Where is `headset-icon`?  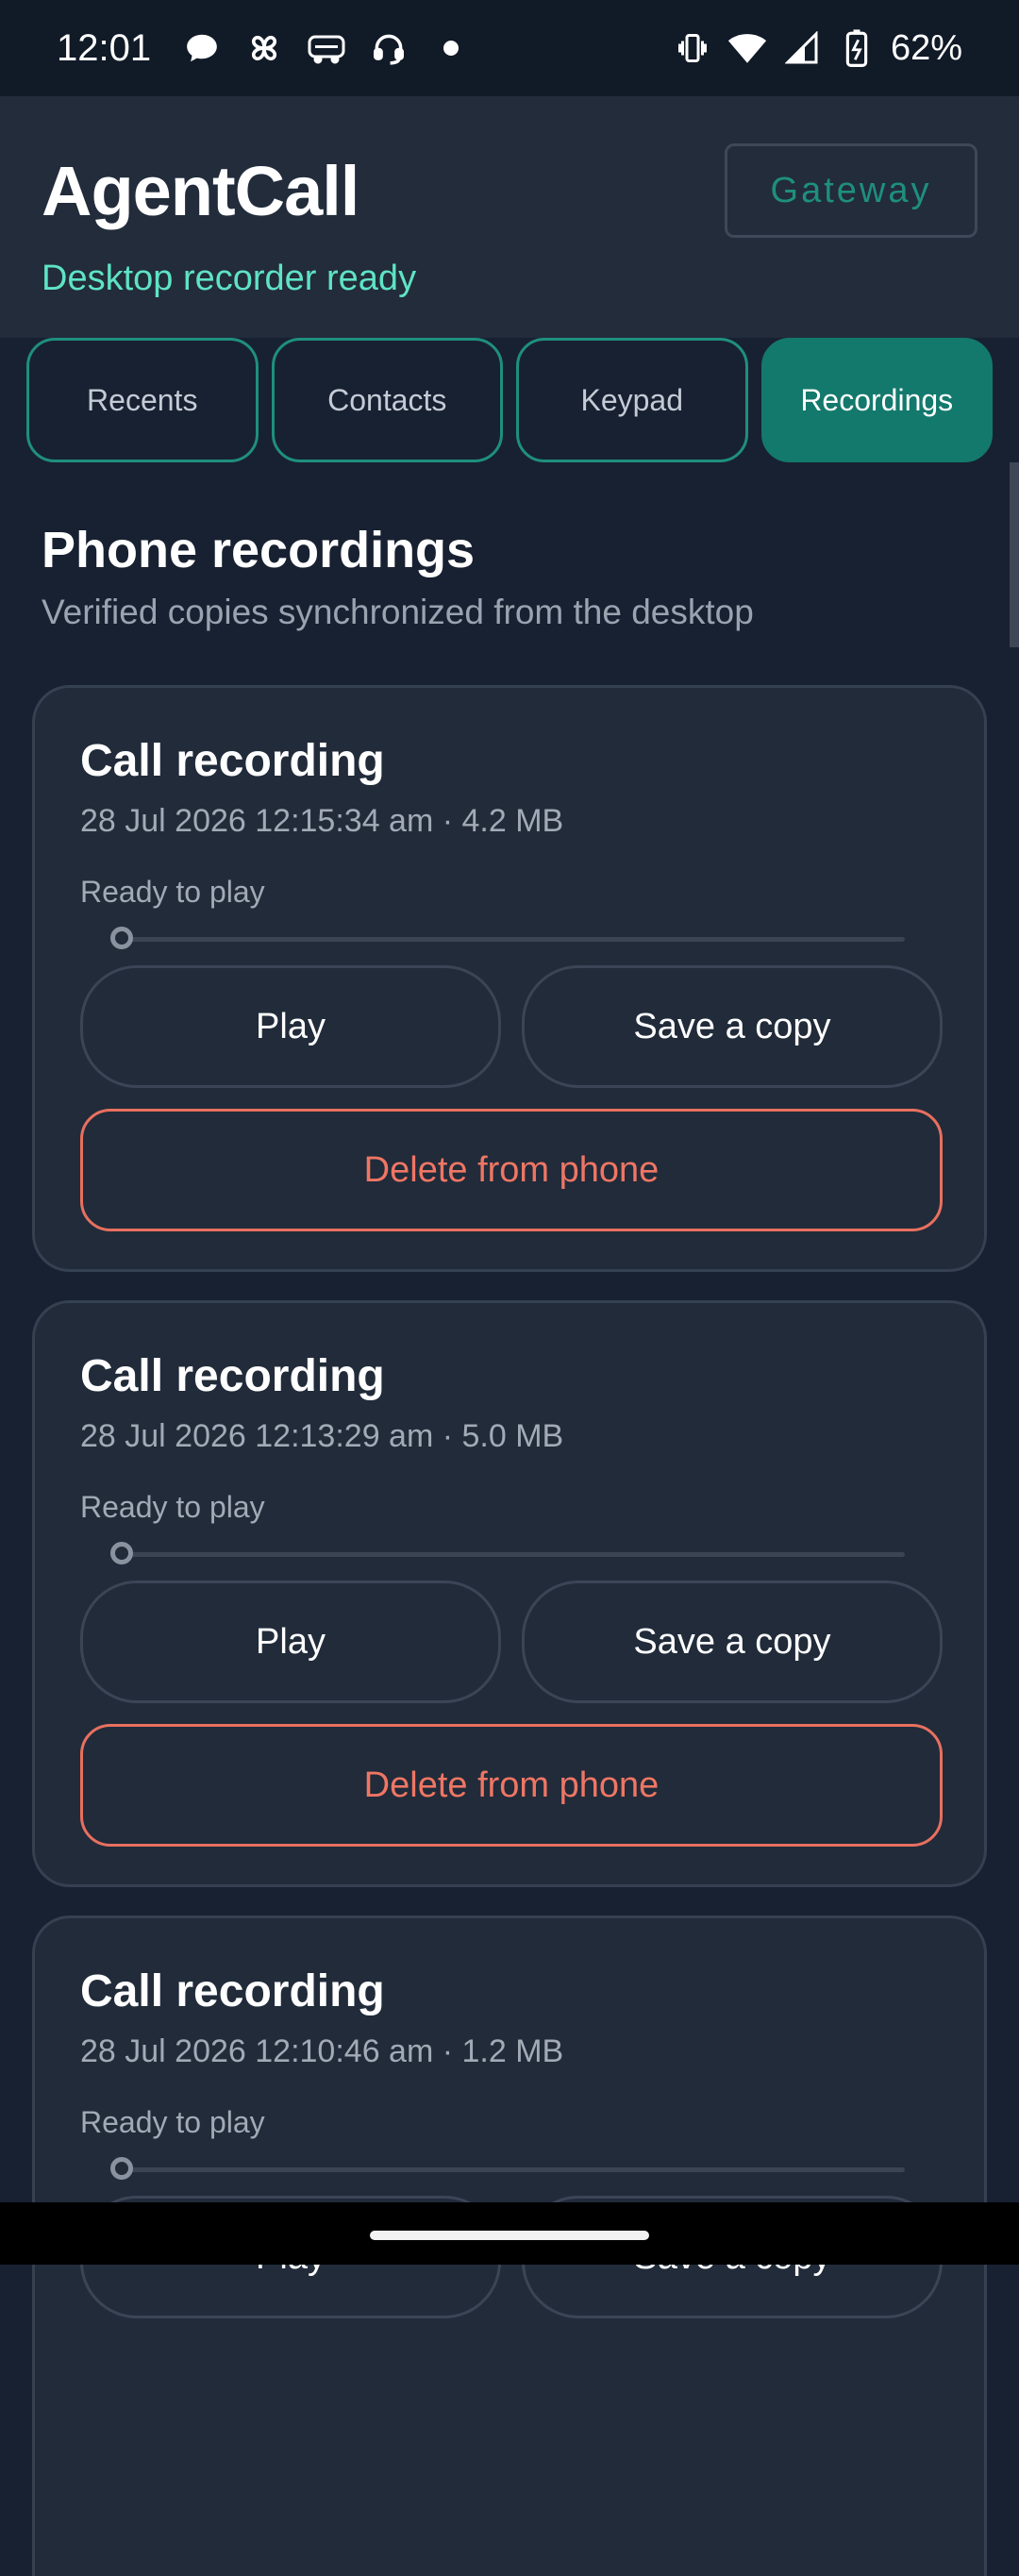 headset-icon is located at coordinates (388, 48).